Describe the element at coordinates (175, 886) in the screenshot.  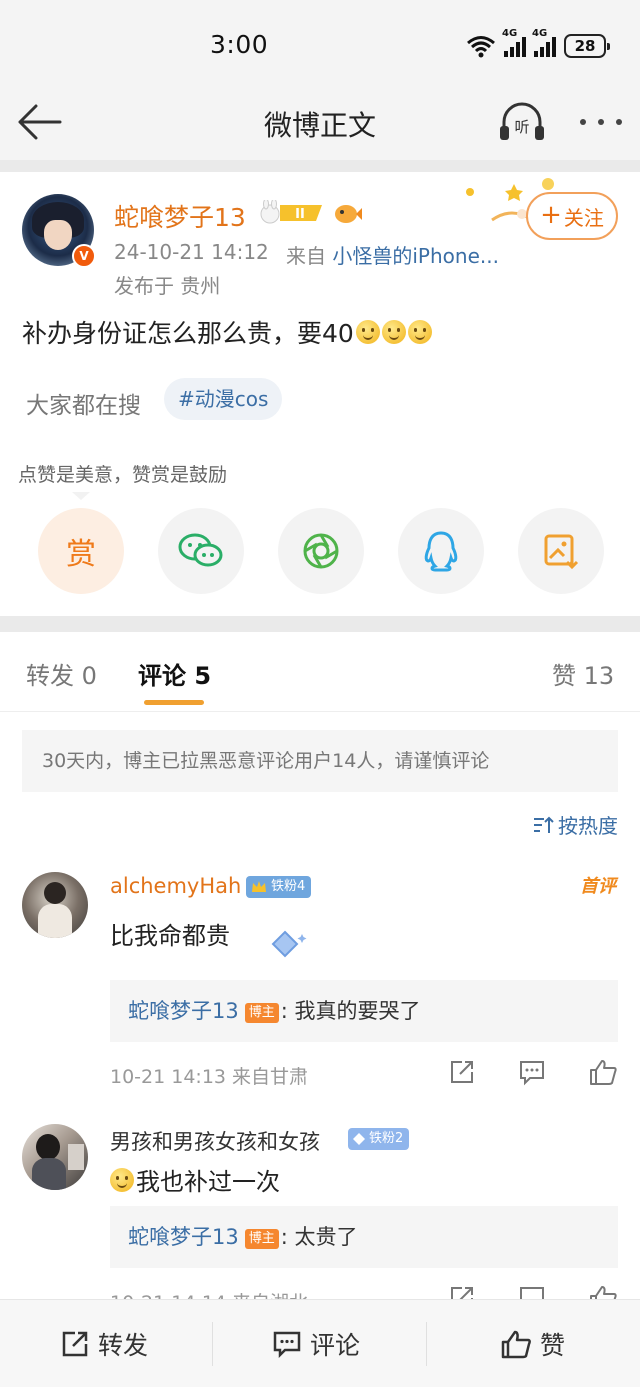
I see `commenter-name: alchemyHah` at that location.